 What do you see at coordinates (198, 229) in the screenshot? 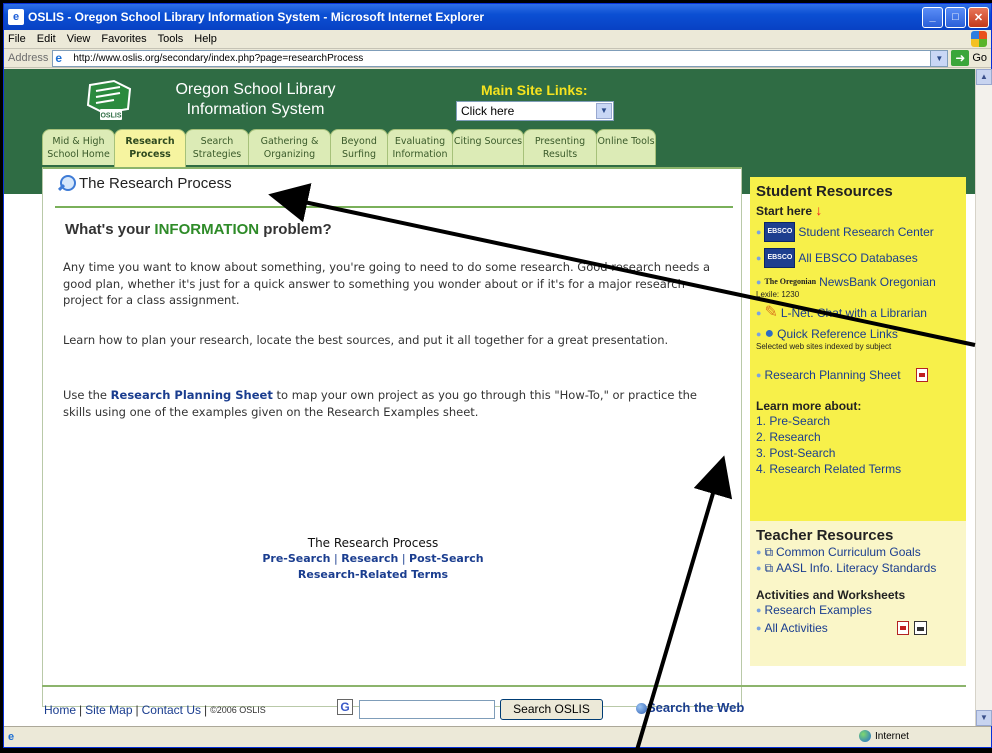
I see `section-heading: What's your INFORMATION problem?` at bounding box center [198, 229].